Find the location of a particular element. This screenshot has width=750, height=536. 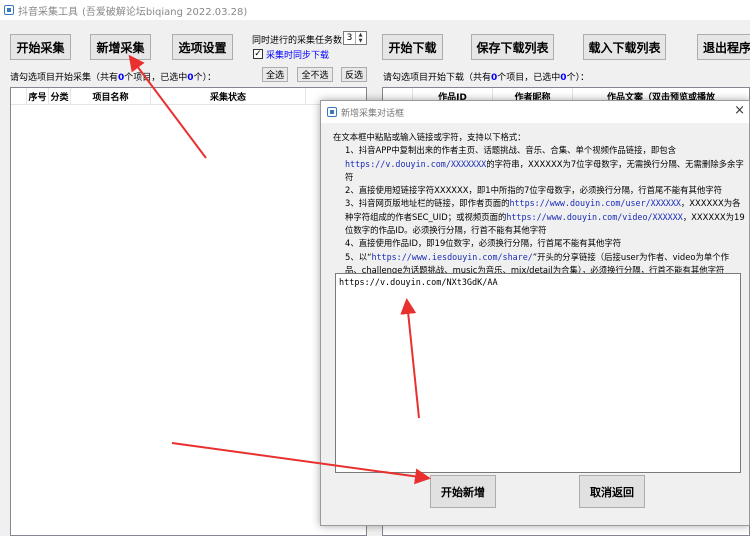

concurrent-tasks-spinner: 3 ▲ ▼ is located at coordinates (355, 38).